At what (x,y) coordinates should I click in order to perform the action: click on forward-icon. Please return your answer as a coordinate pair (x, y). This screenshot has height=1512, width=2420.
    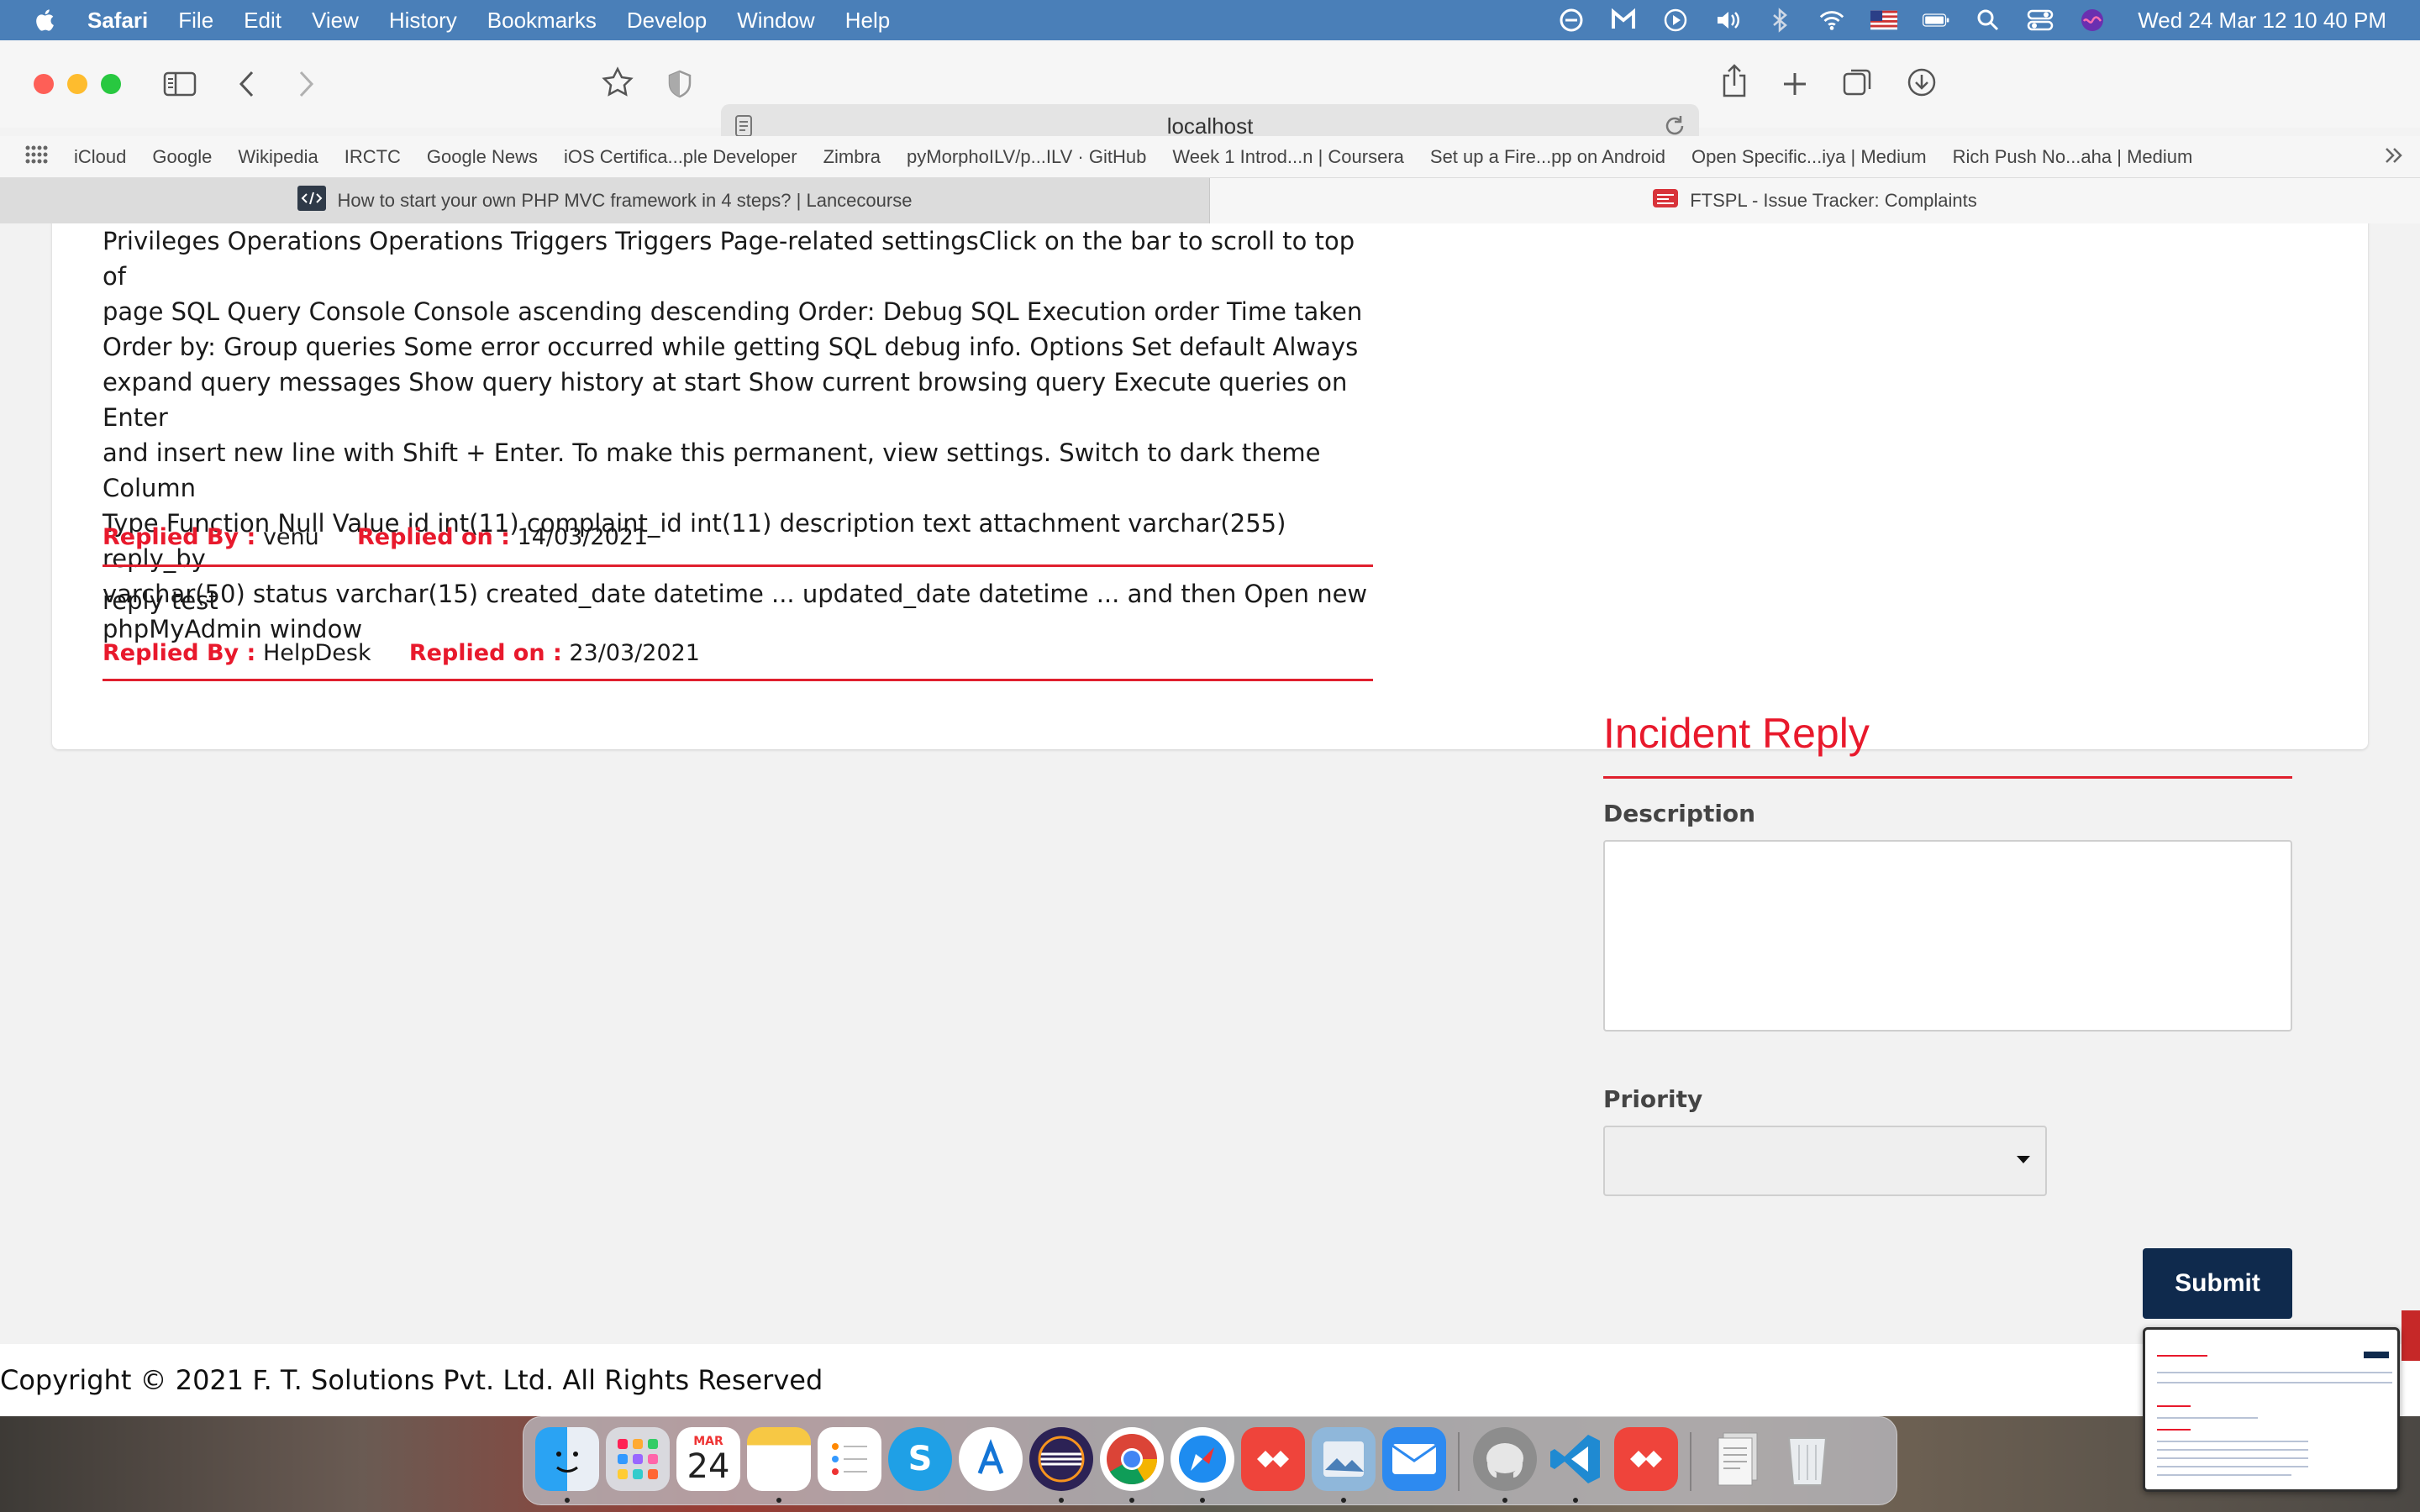
    Looking at the image, I should click on (306, 84).